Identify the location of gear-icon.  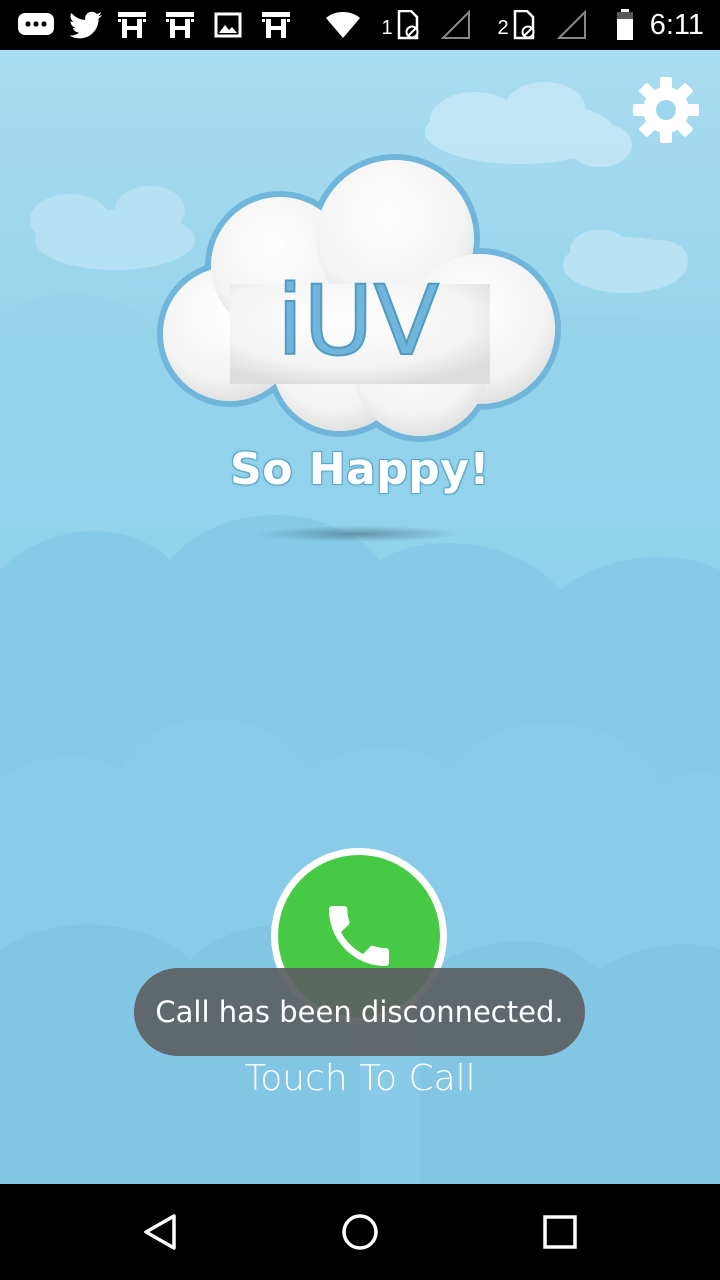
(666, 110).